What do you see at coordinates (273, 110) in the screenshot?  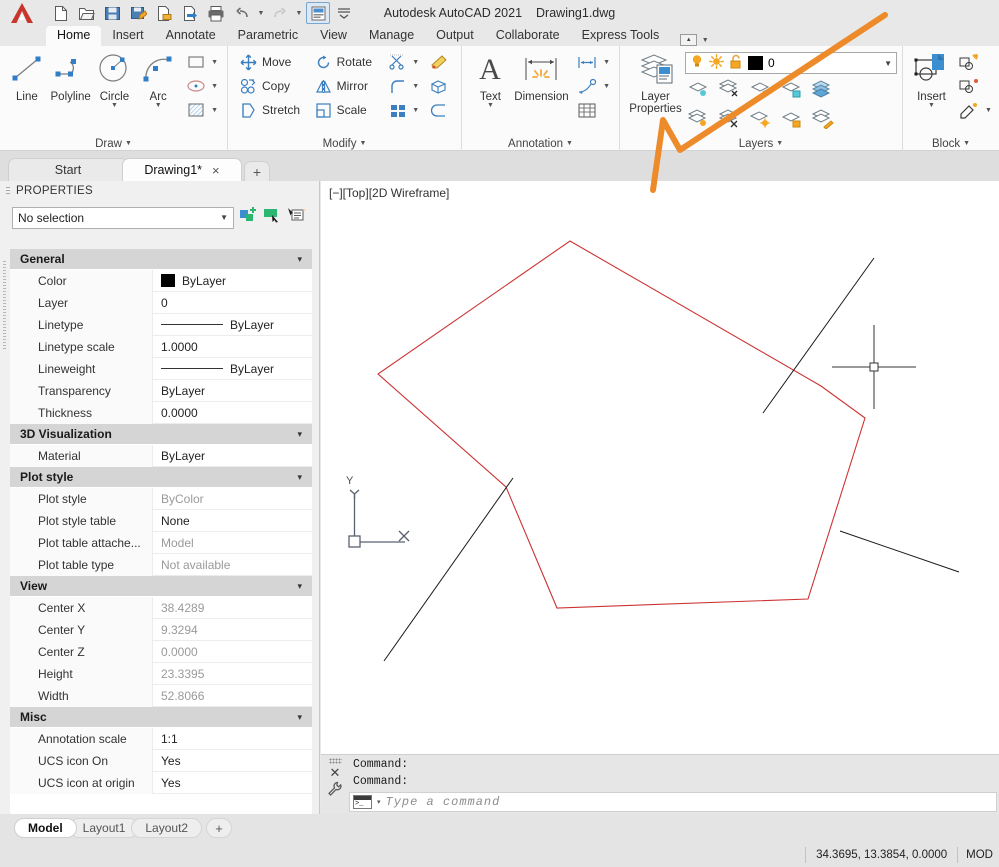 I see `tool-stretch: Stretch` at bounding box center [273, 110].